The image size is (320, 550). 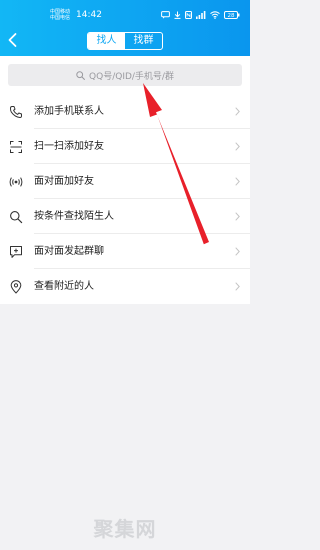 I want to click on battery-level: 28, so click(x=231, y=16).